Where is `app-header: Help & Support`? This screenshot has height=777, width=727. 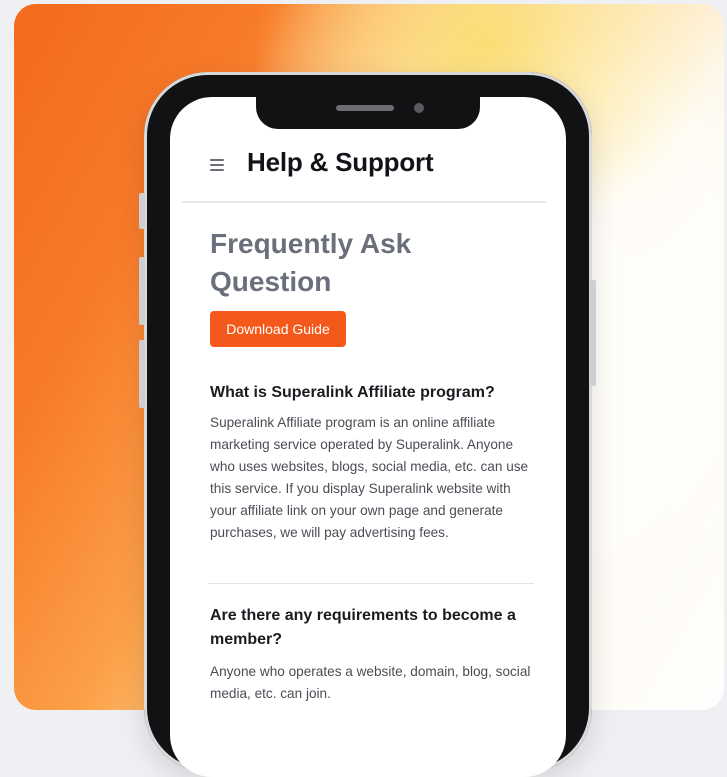
app-header: Help & Support is located at coordinates (368, 174).